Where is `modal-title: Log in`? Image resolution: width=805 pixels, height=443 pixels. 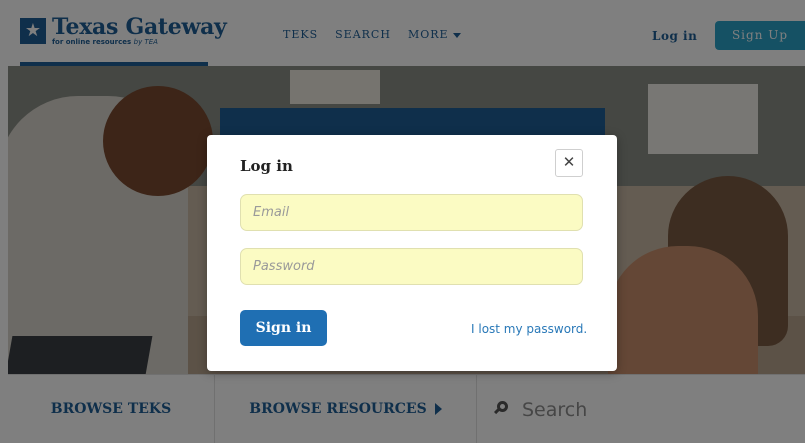 modal-title: Log in is located at coordinates (266, 166).